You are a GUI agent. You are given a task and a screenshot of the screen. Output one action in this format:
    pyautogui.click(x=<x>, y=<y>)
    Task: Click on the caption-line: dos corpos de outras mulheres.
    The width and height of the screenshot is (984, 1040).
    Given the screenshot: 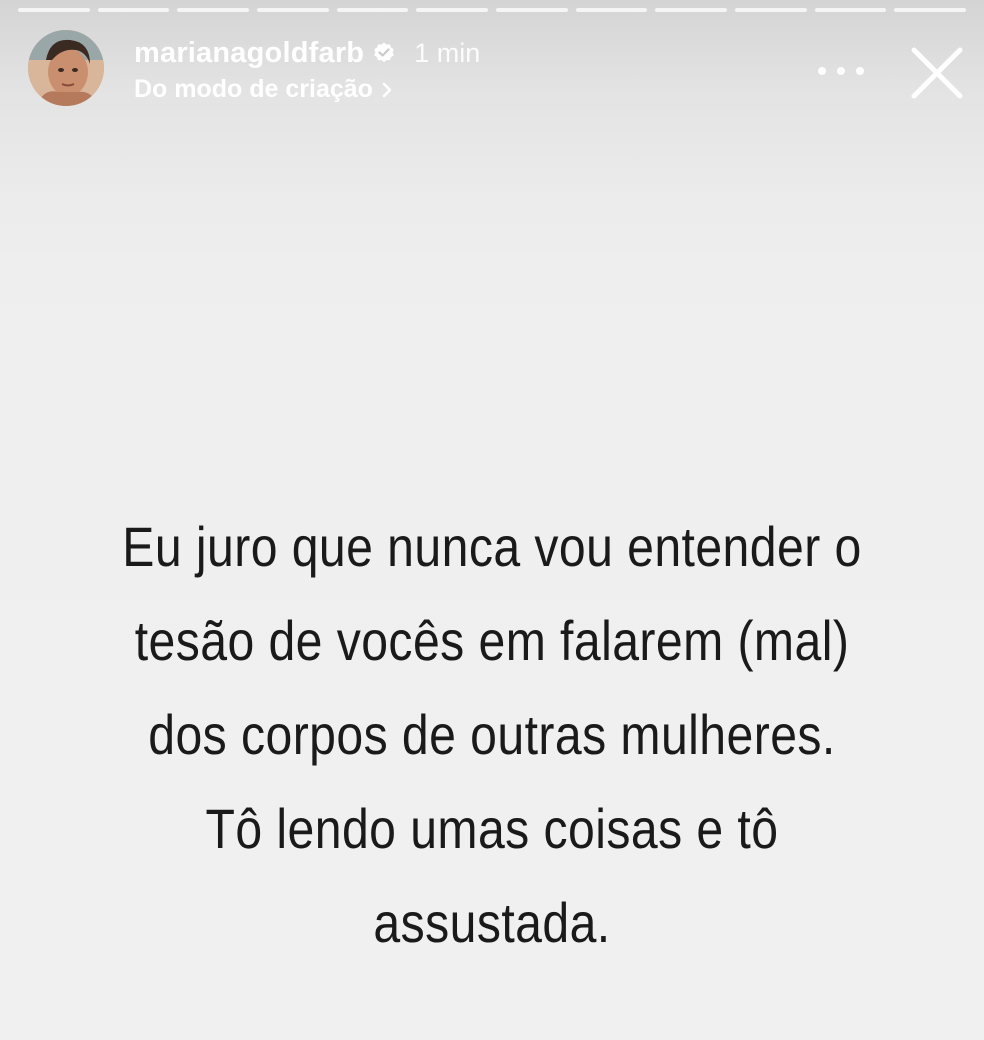 What is the action you would take?
    pyautogui.click(x=492, y=734)
    